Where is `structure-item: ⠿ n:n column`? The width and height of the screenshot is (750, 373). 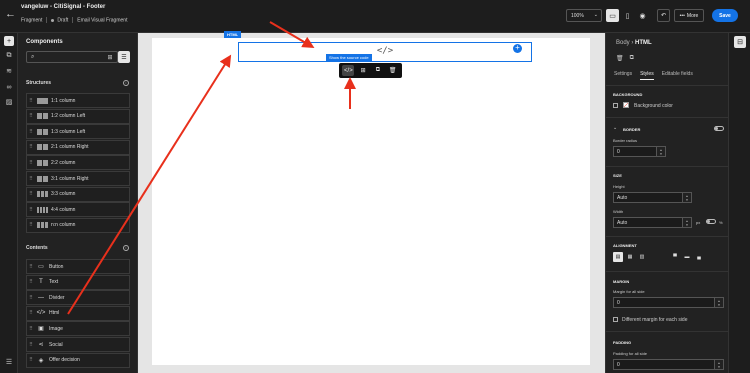
structure-item: ⠿ n:n column is located at coordinates (78, 225).